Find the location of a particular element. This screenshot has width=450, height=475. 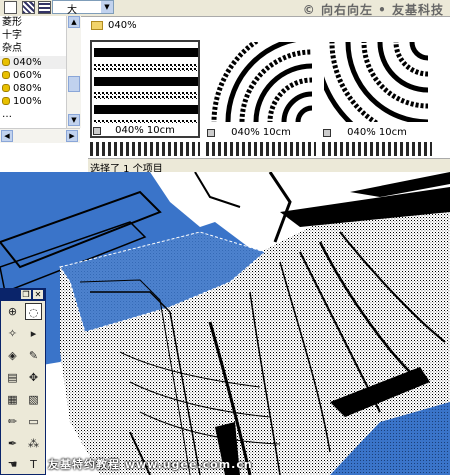

list-item-label: 菱形 is located at coordinates (12, 22).